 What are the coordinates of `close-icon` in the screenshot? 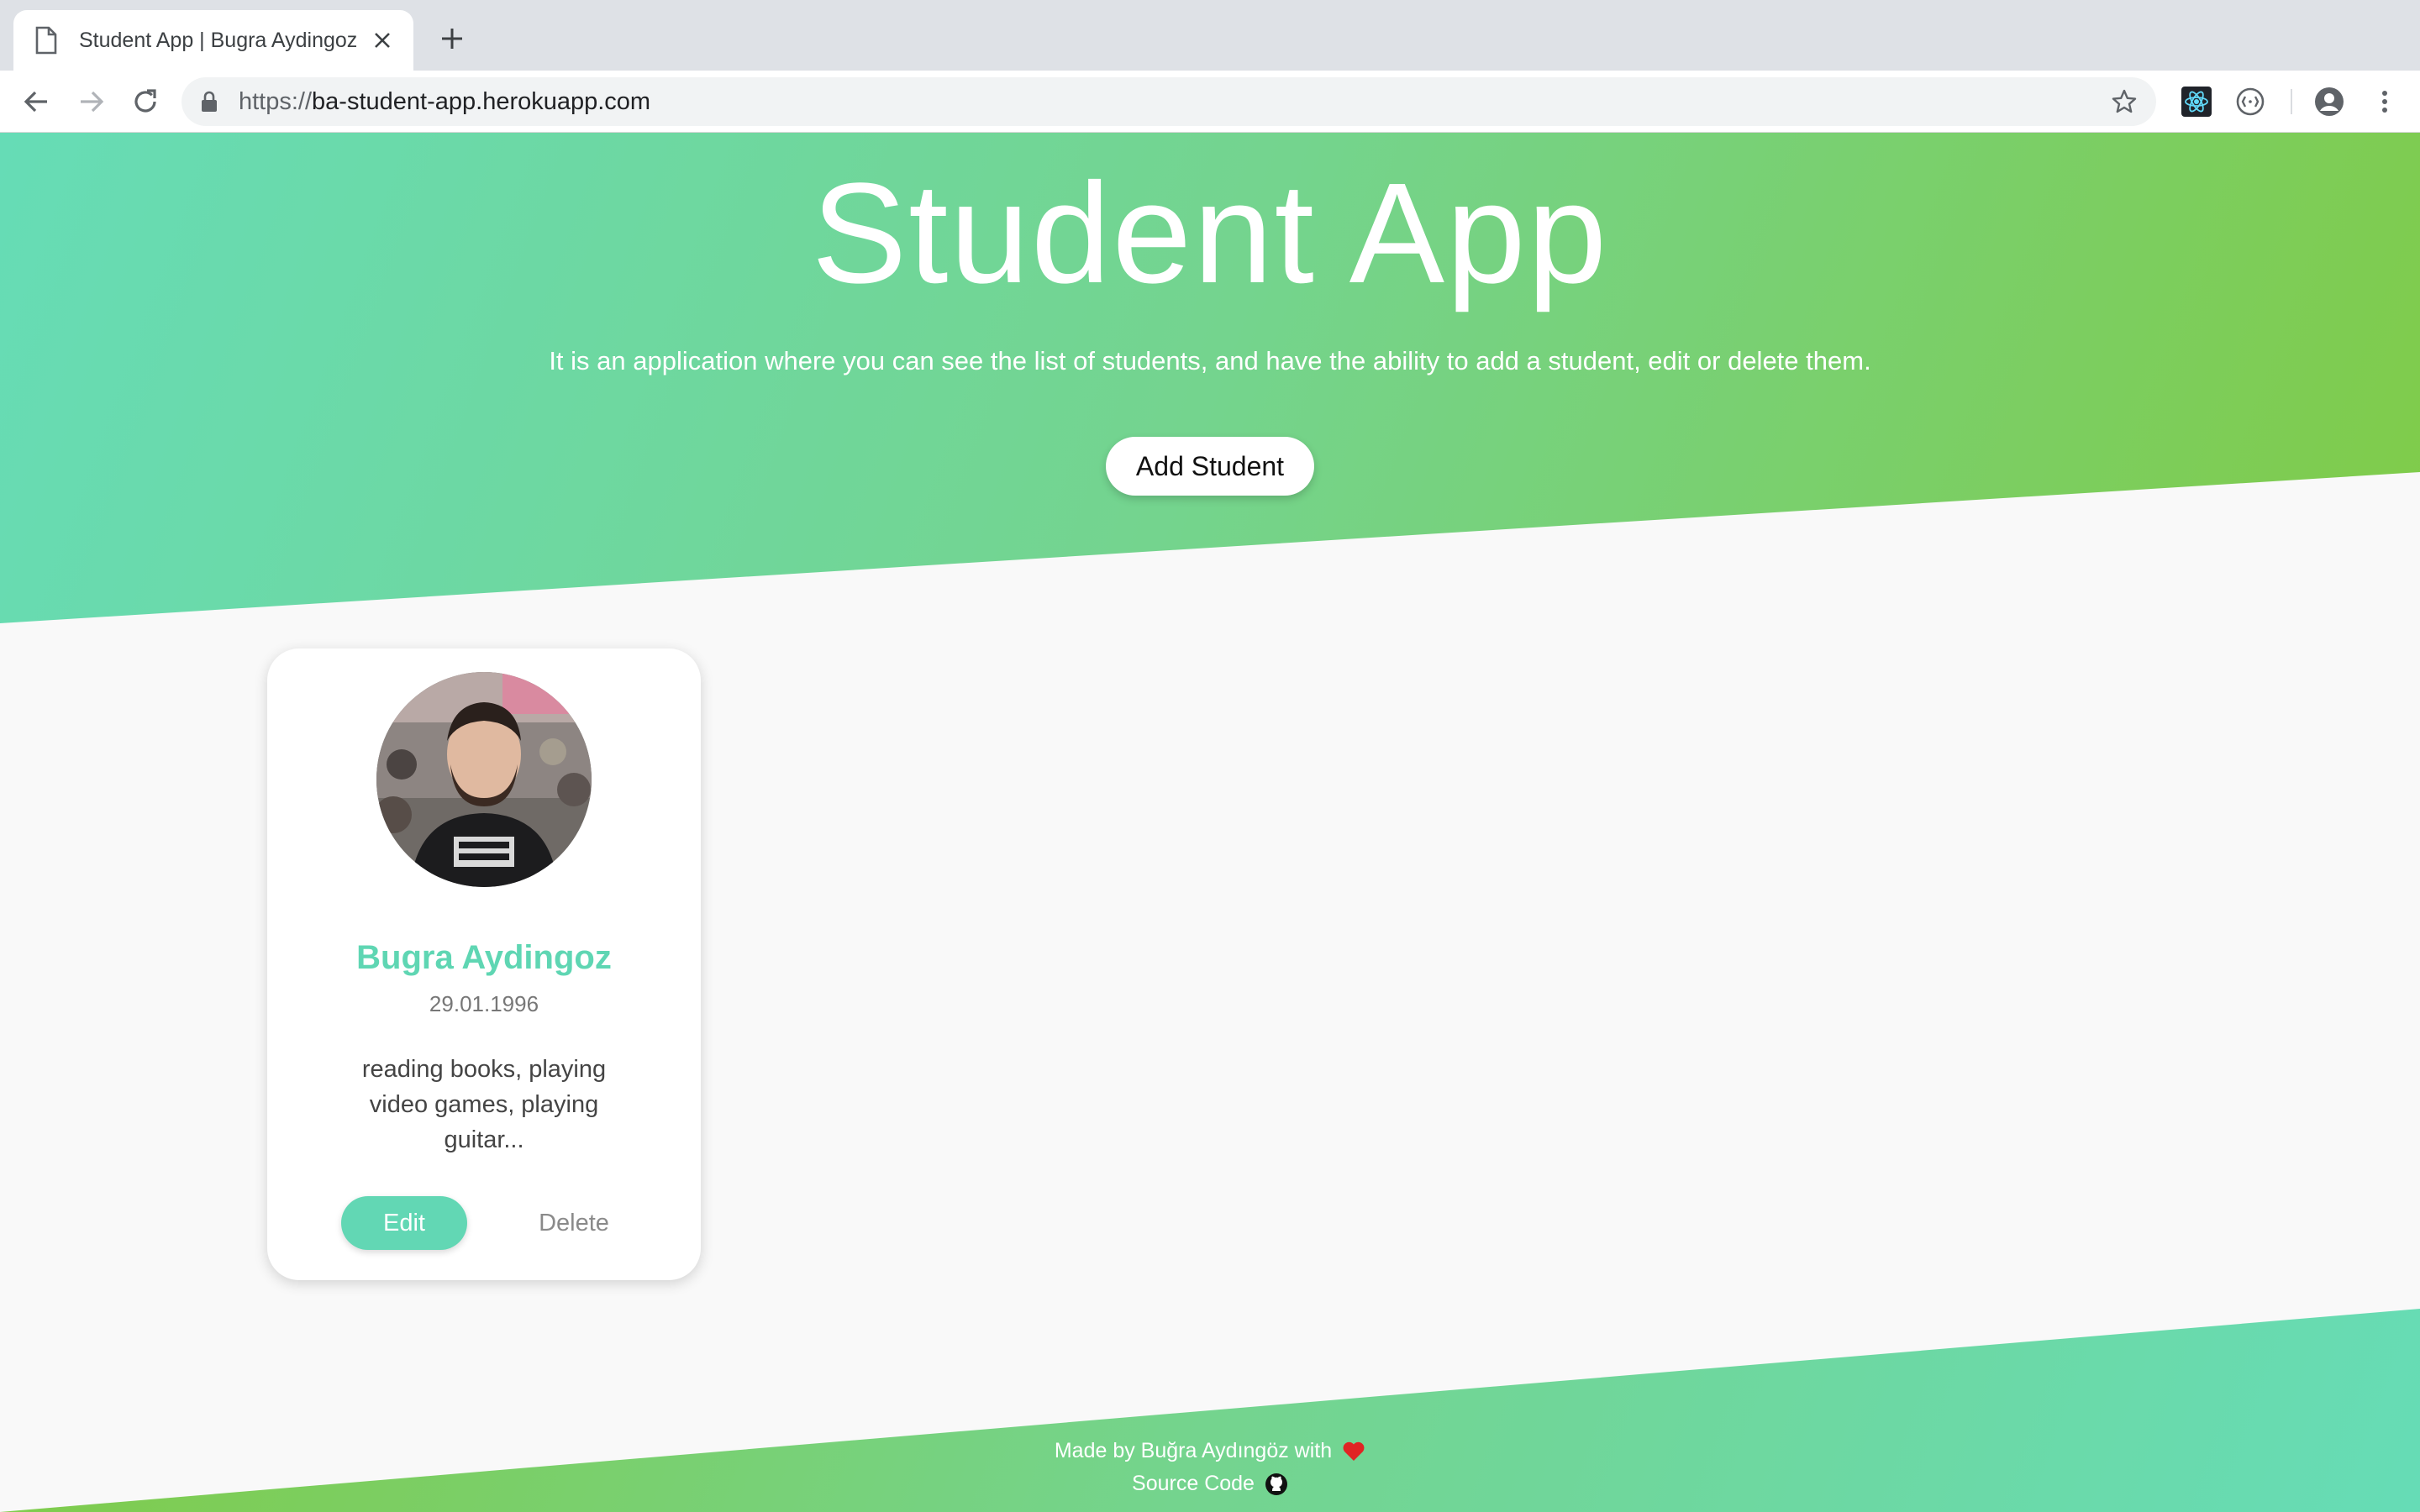 It's located at (382, 40).